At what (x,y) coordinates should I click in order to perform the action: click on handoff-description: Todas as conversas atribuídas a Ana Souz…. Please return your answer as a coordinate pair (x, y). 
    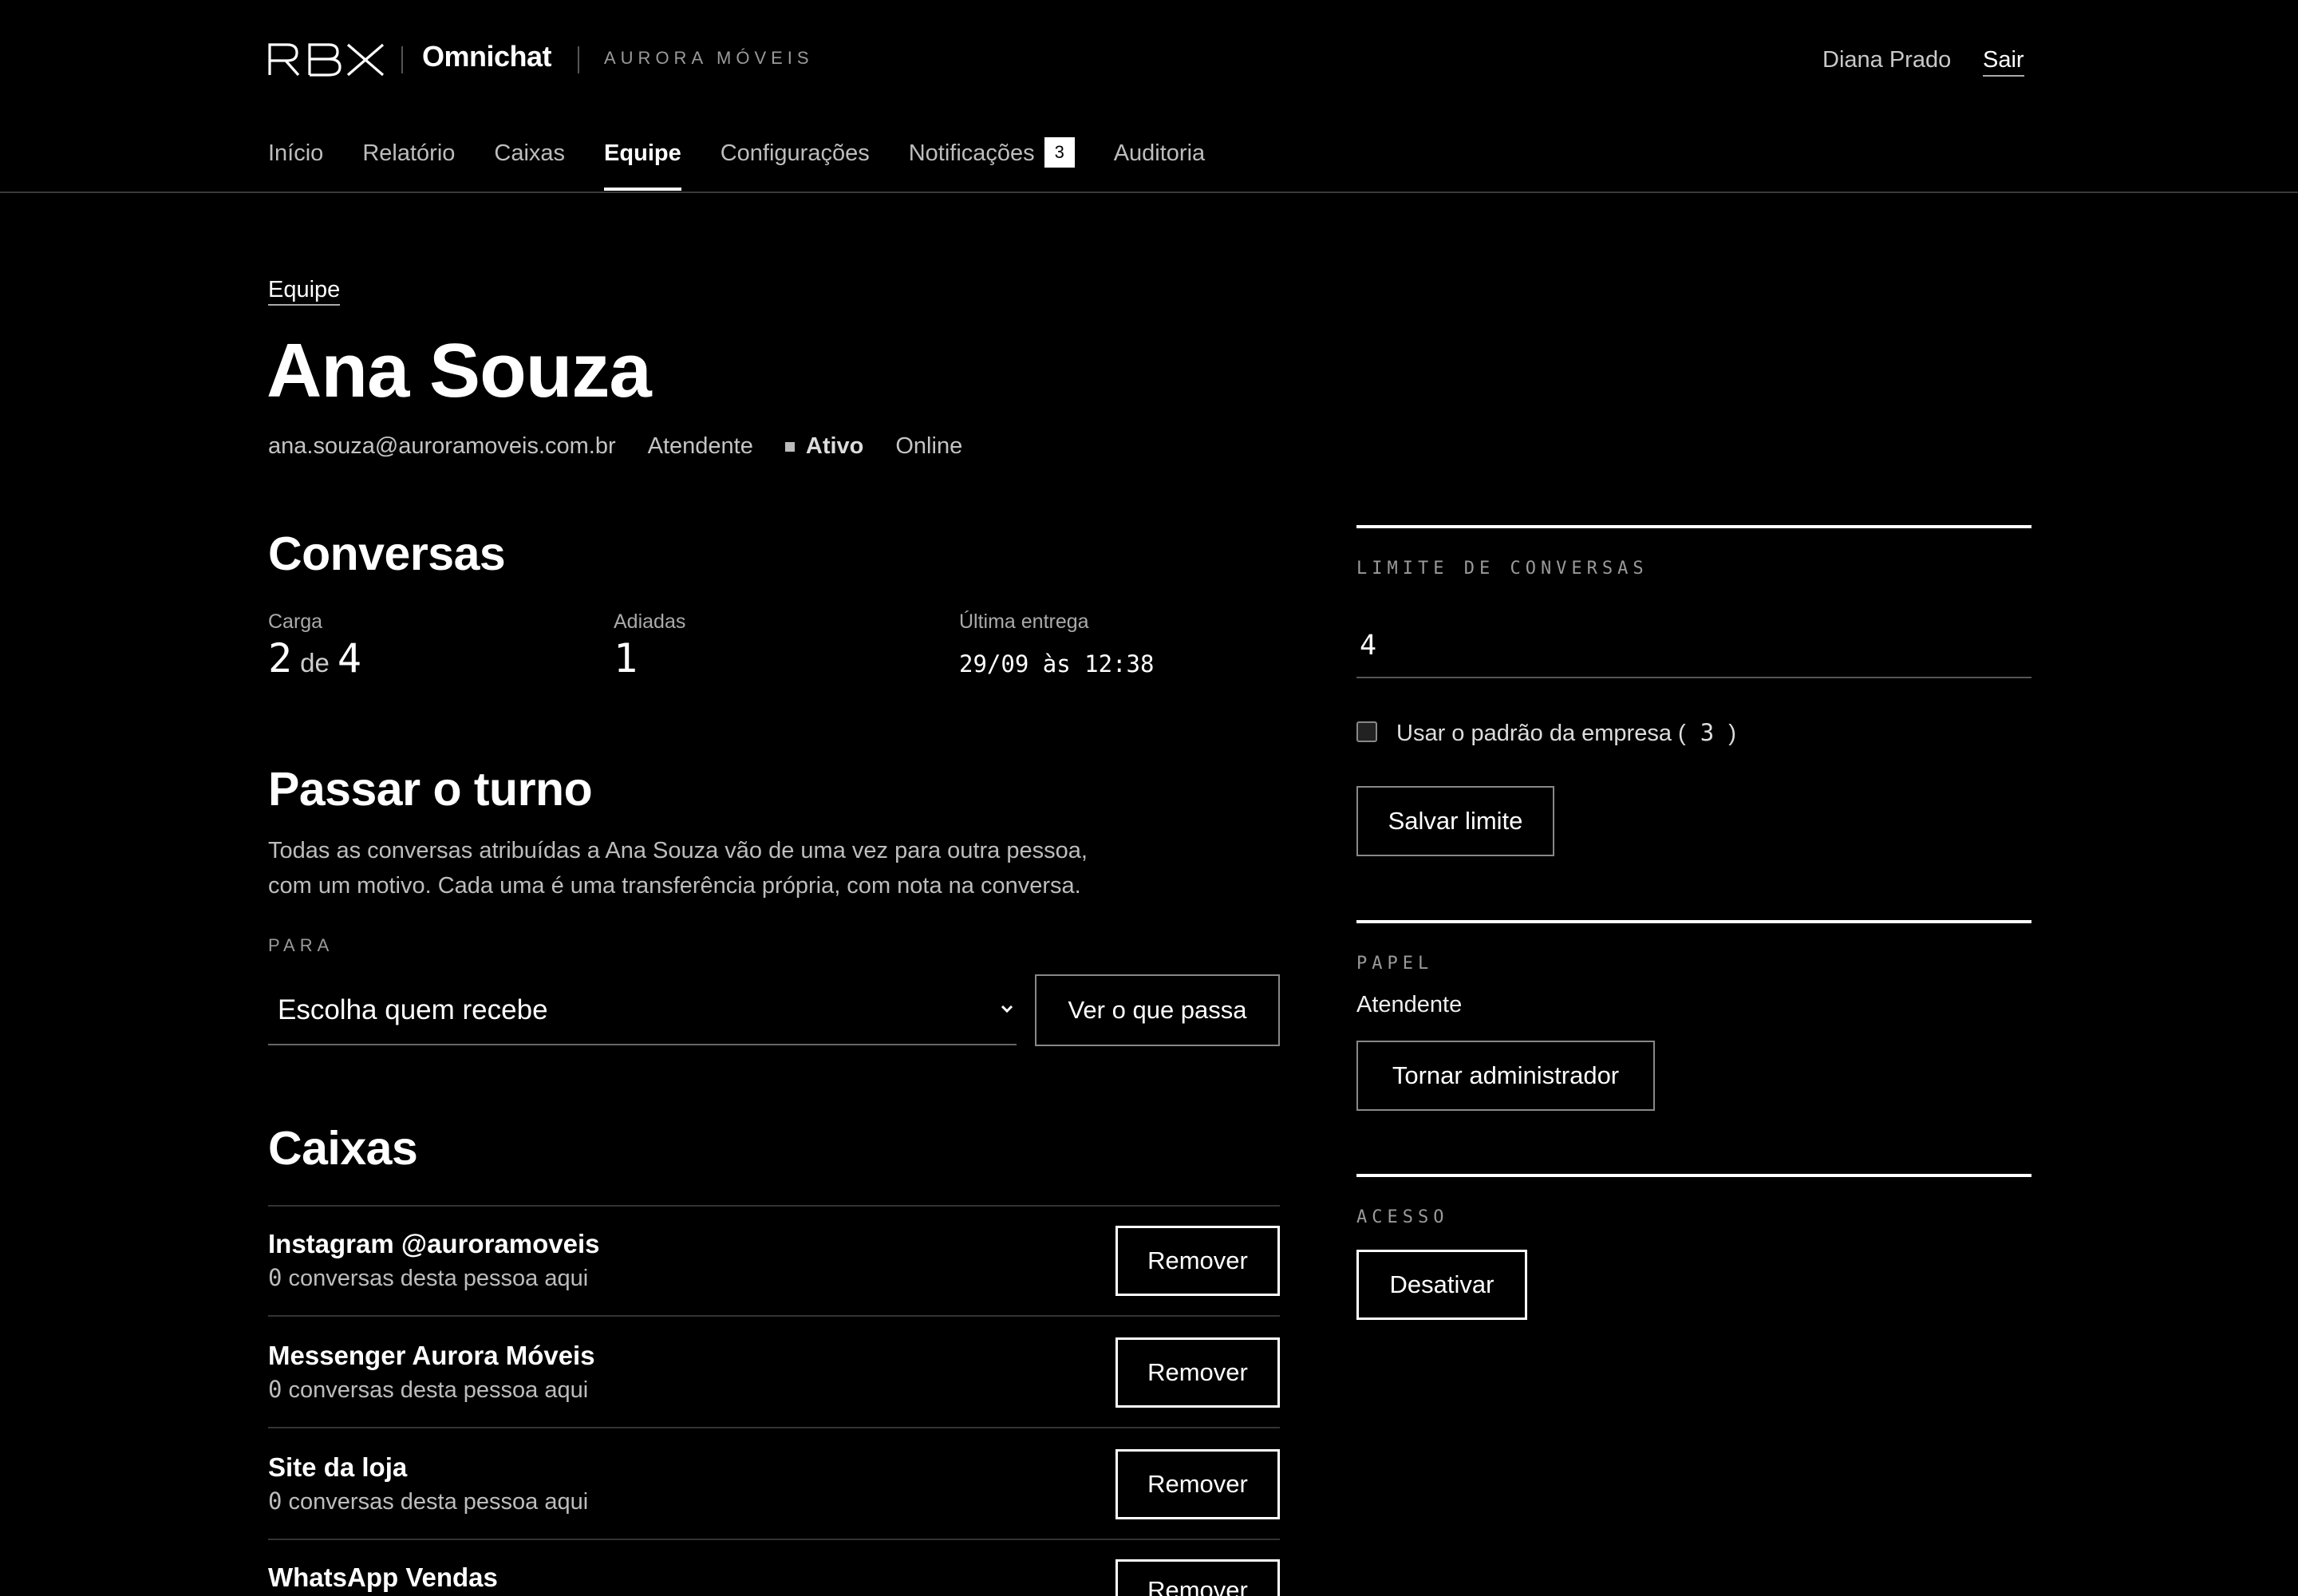
    Looking at the image, I should click on (699, 868).